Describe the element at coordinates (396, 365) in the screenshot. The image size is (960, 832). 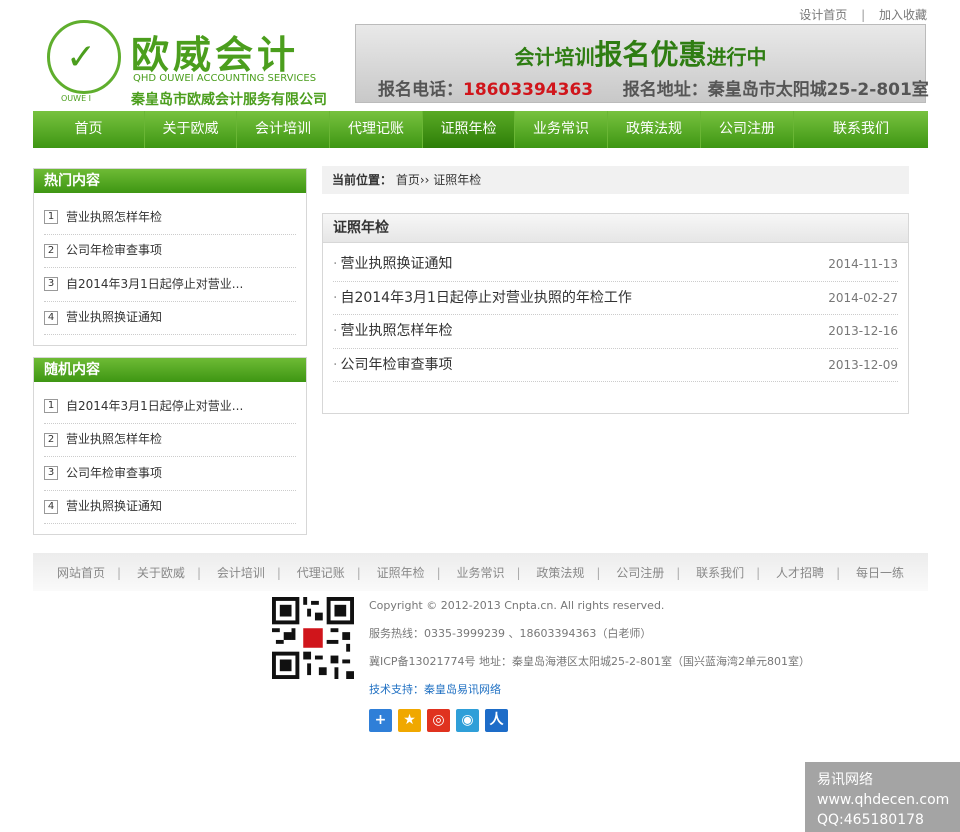
I see `article-title: 公司年检审查事项` at that location.